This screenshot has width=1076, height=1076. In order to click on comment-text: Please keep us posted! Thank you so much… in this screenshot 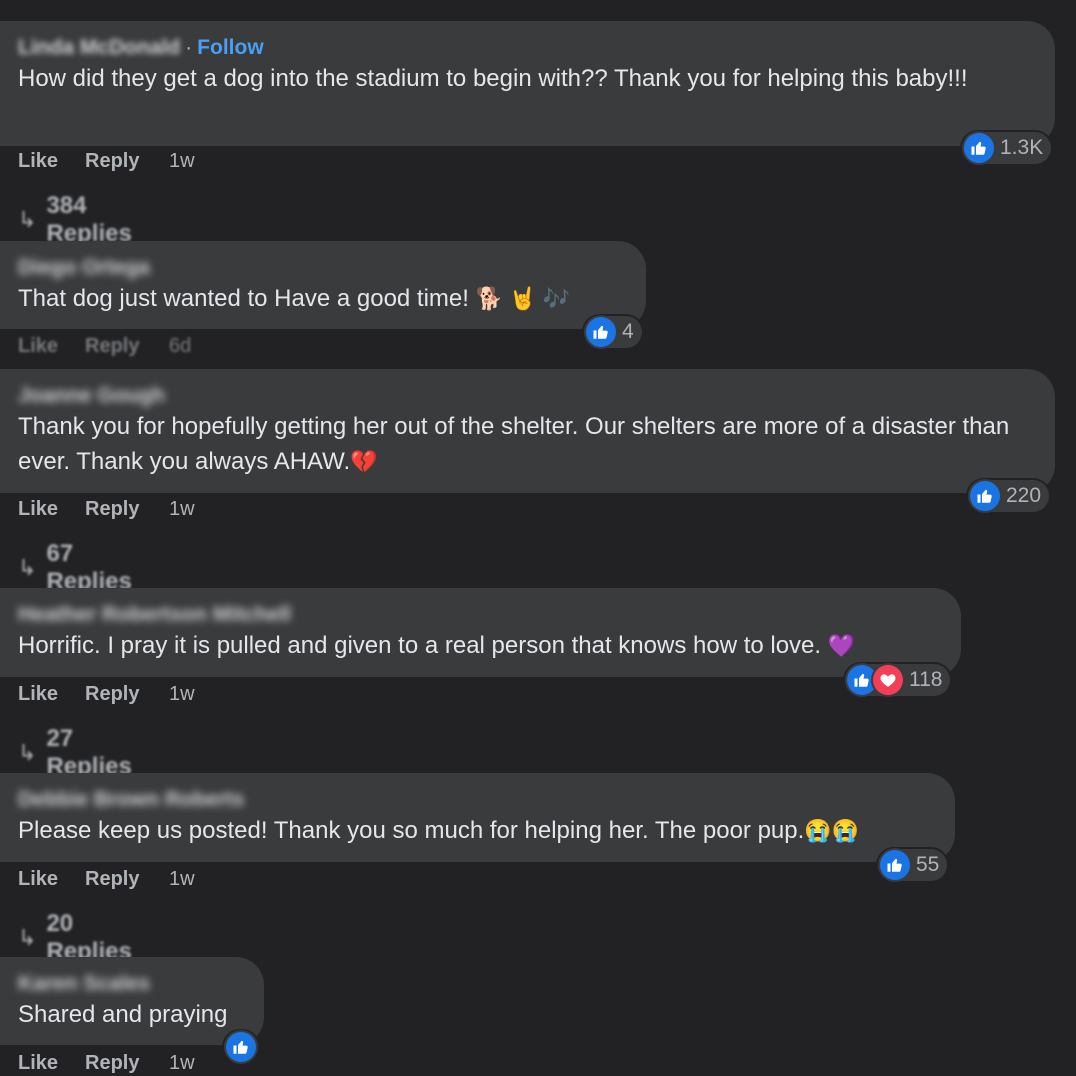, I will do `click(477, 830)`.